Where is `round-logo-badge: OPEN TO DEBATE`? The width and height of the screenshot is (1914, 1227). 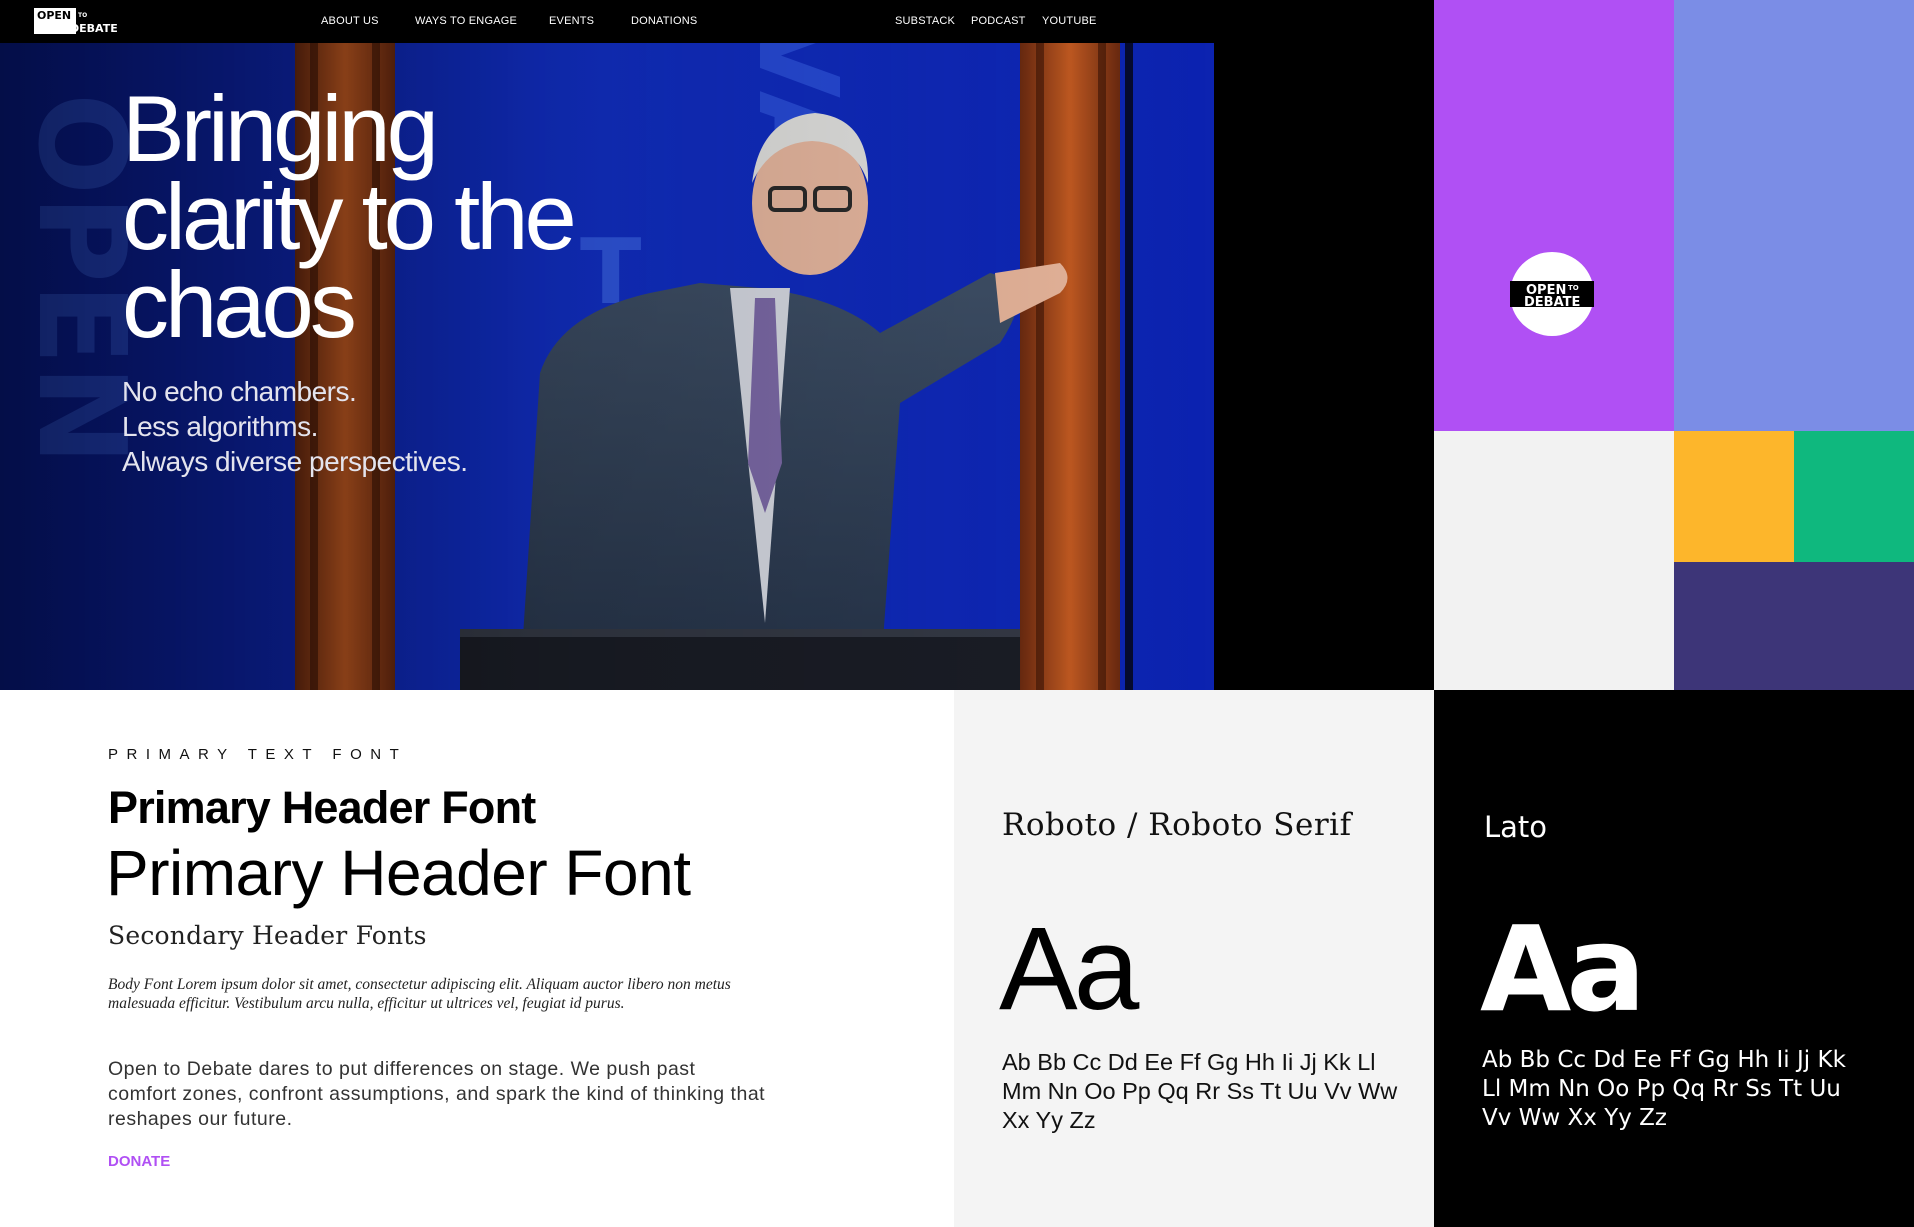 round-logo-badge: OPEN TO DEBATE is located at coordinates (1552, 294).